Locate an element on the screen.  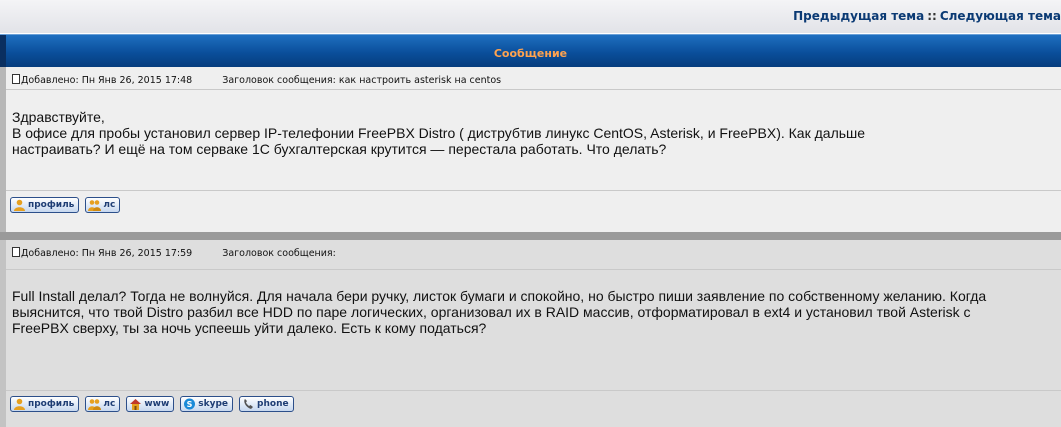
house-icon is located at coordinates (136, 404).